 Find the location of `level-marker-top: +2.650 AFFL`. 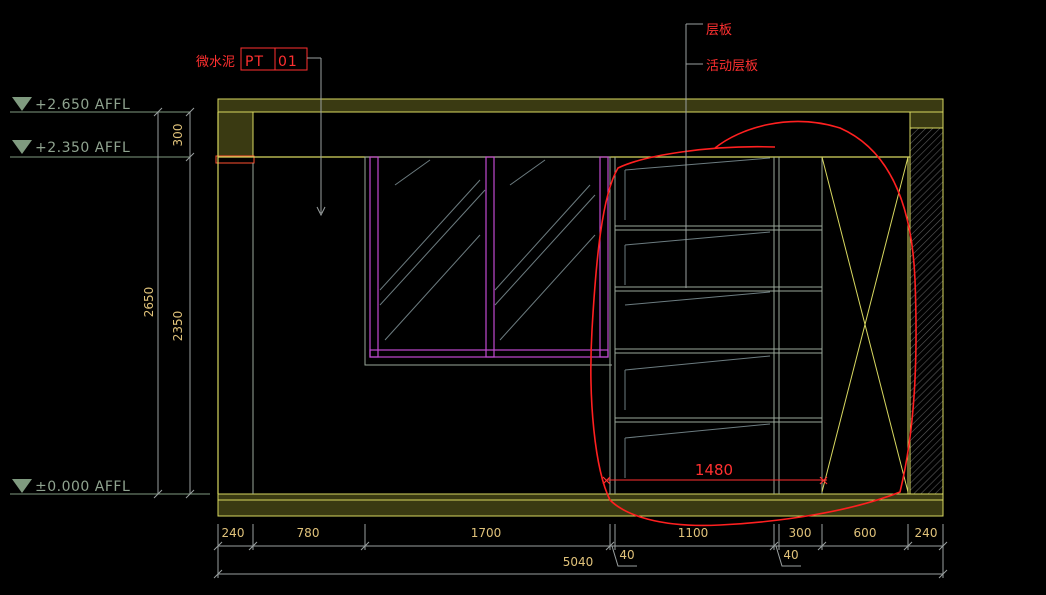

level-marker-top: +2.650 AFFL is located at coordinates (100, 105).